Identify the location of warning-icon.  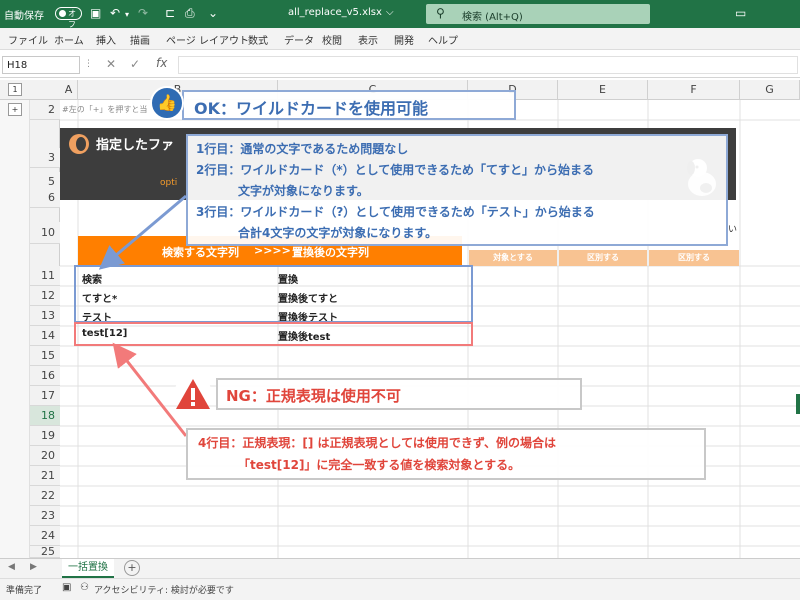
(193, 394).